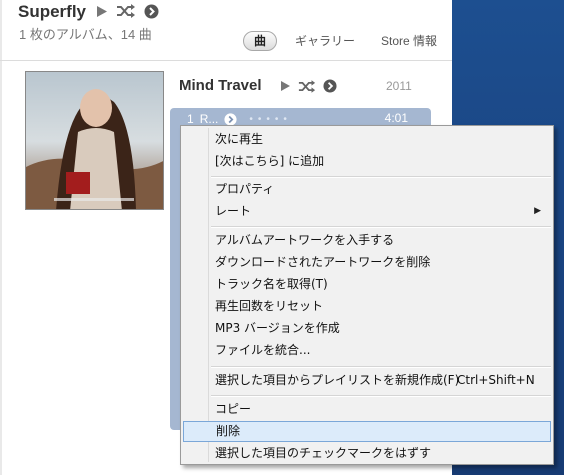 Image resolution: width=564 pixels, height=475 pixels. I want to click on menu-item-label: レート, so click(233, 211).